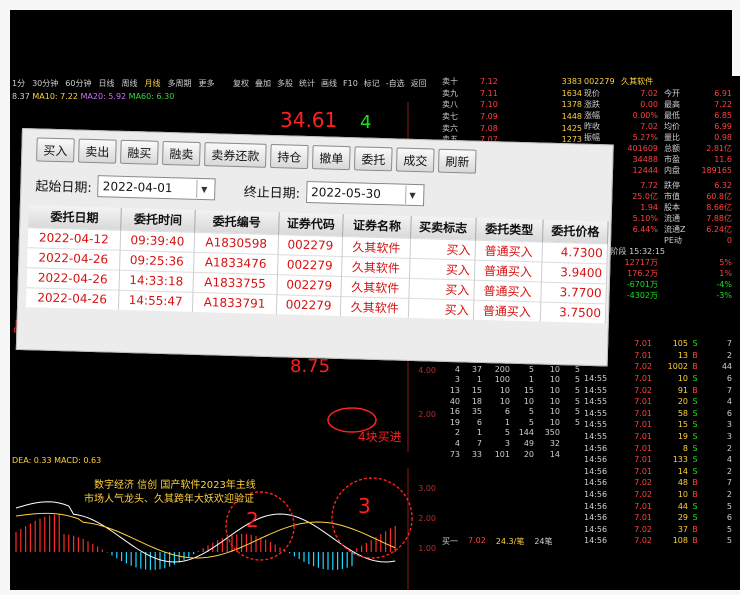 This screenshot has width=740, height=595. What do you see at coordinates (427, 488) in the screenshot?
I see `macd-tick: 3.00` at bounding box center [427, 488].